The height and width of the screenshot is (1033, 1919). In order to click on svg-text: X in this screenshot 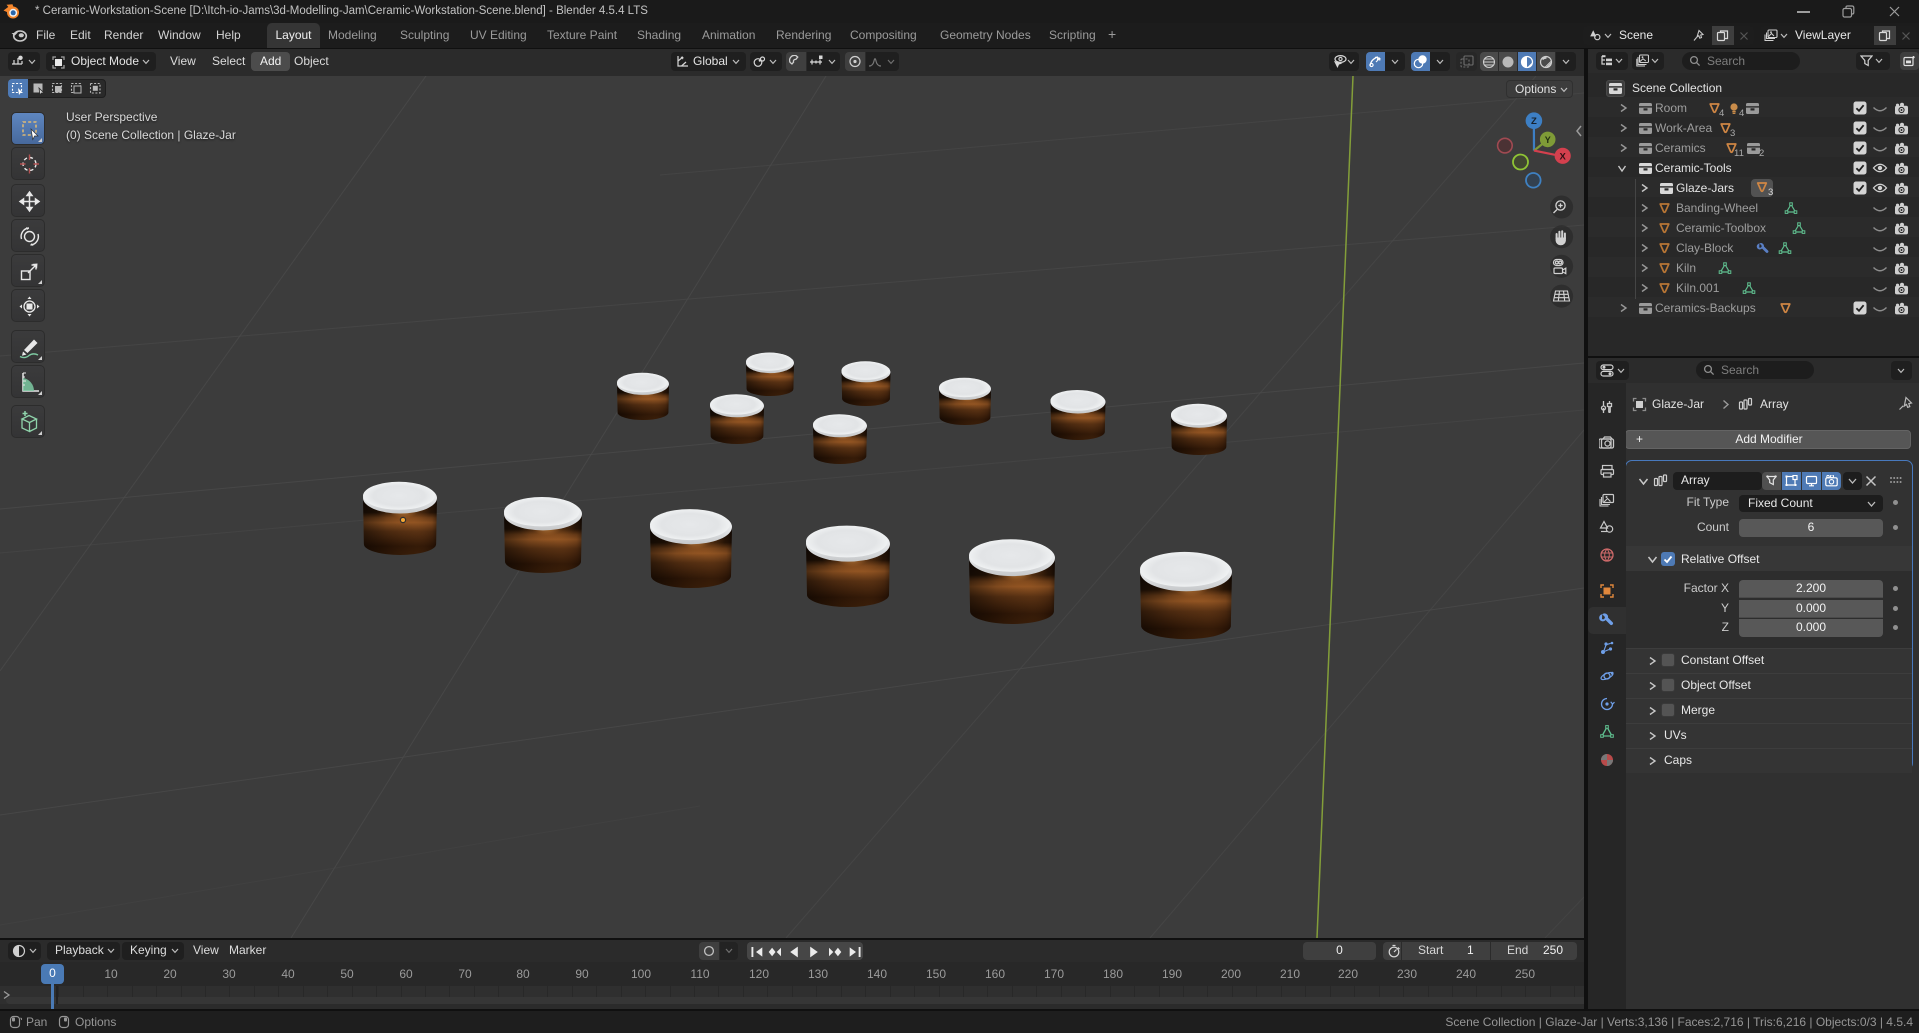, I will do `click(1563, 156)`.